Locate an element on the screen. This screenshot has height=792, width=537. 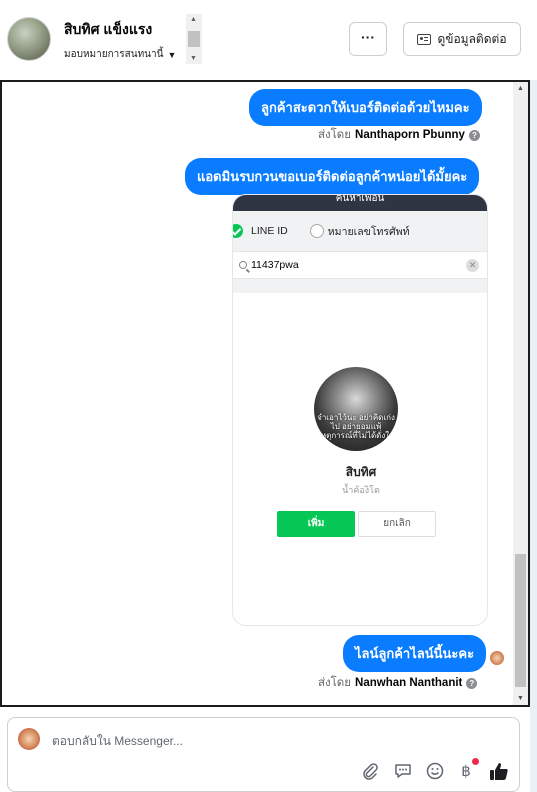
message-bubble: ลูกค้าสะดวกให้เบอร์ติดต่อด้วยไหมคะ is located at coordinates (365, 107).